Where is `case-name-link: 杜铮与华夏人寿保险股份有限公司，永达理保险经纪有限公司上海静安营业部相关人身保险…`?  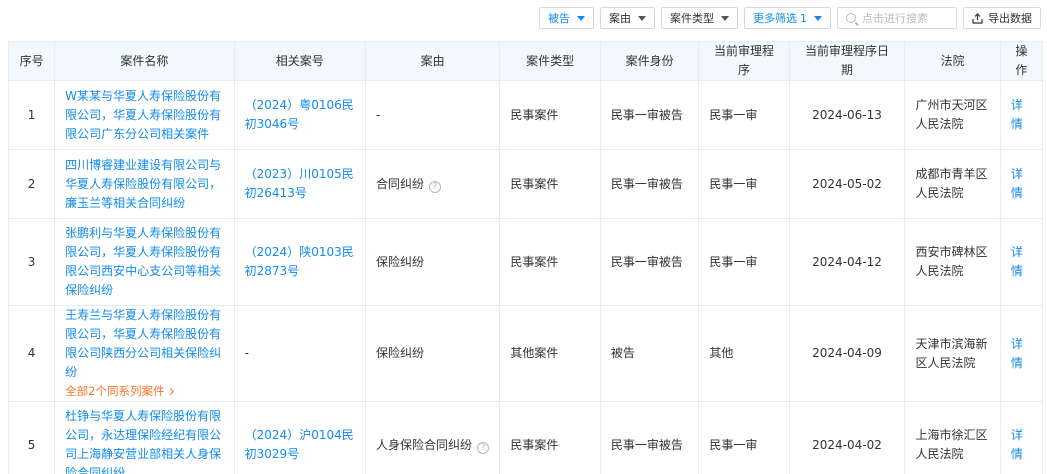
case-name-link: 杜铮与华夏人寿保险股份有限公司，永达理保险经纪有限公司上海静安营业部相关人身保险… is located at coordinates (143, 441).